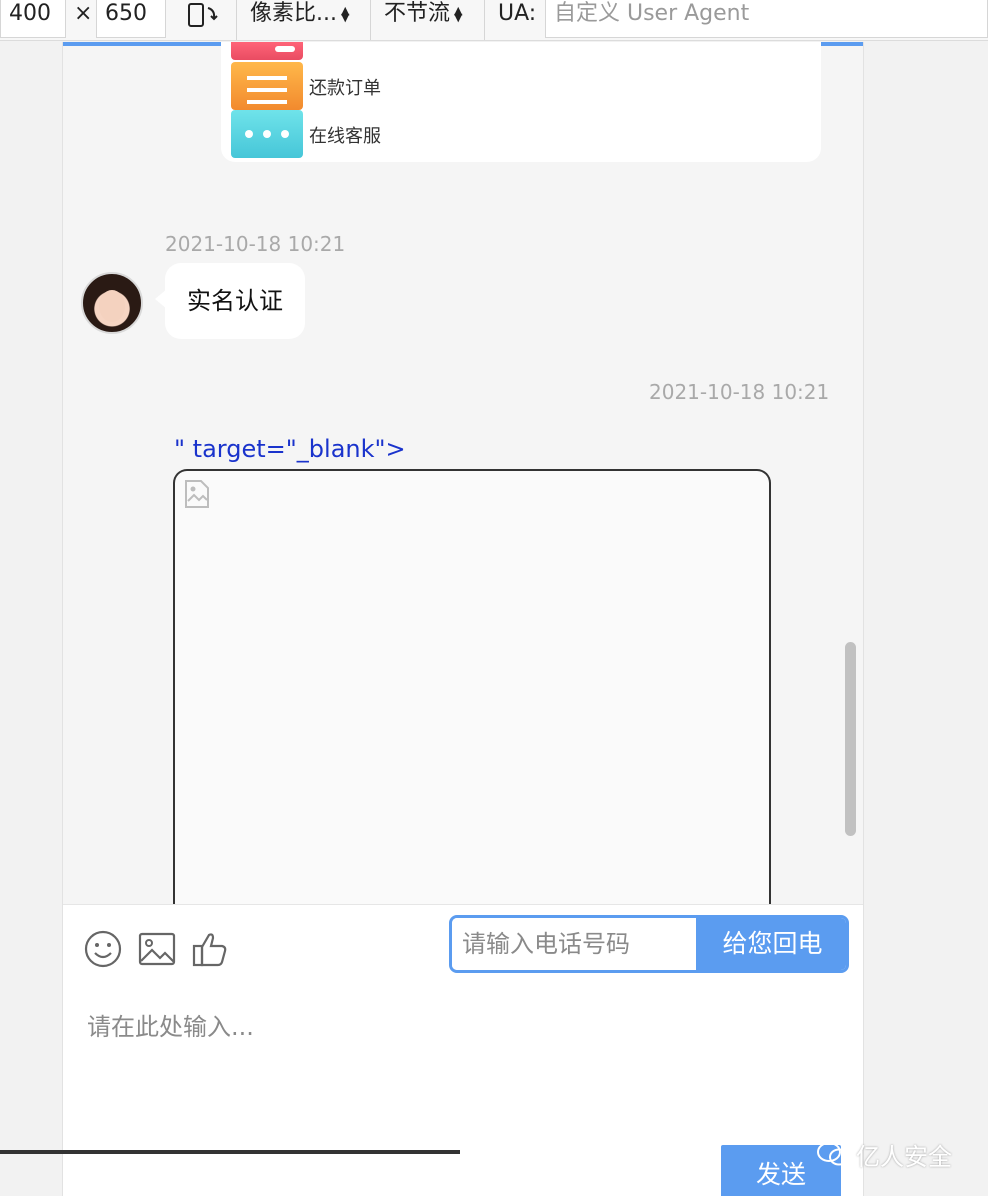 This screenshot has height=1196, width=988. What do you see at coordinates (112, 306) in the screenshot?
I see `avatar-face` at bounding box center [112, 306].